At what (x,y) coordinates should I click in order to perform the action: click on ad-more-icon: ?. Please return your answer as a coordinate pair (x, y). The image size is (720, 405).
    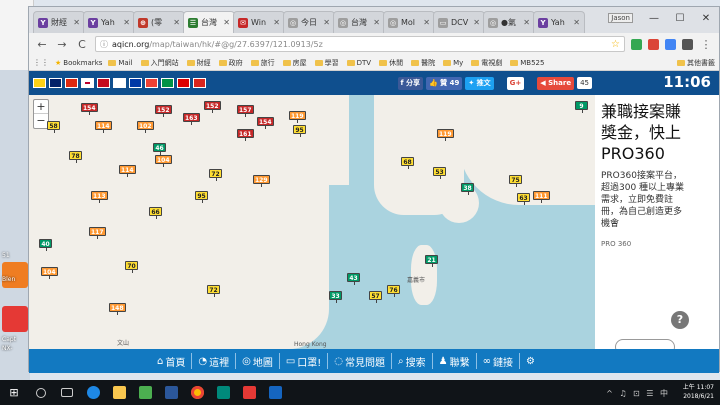
    Looking at the image, I should click on (680, 320).